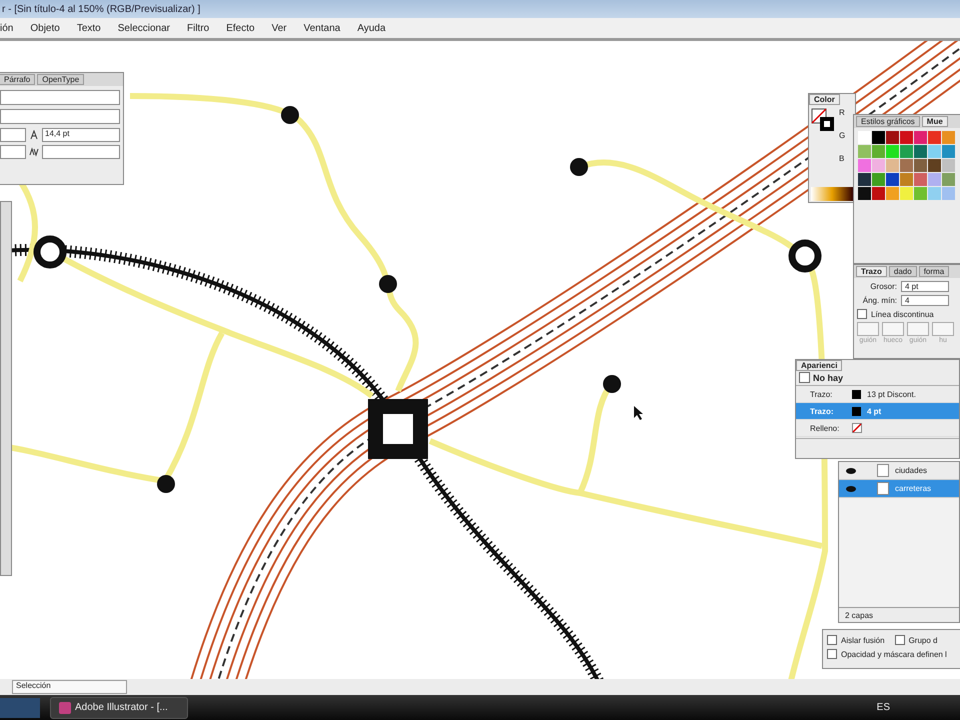 The image size is (960, 720). I want to click on panel-tab: Color, so click(824, 99).